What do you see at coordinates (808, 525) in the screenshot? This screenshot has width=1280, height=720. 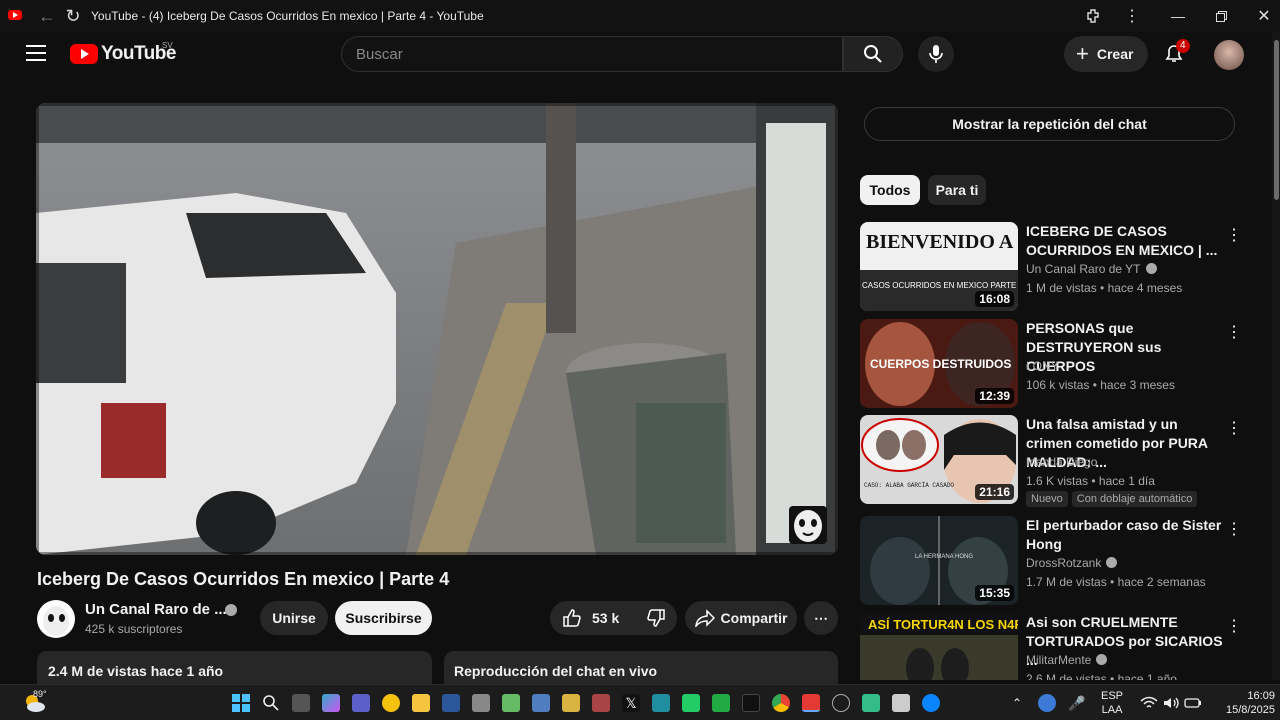 I see `channel-watermark-icon` at bounding box center [808, 525].